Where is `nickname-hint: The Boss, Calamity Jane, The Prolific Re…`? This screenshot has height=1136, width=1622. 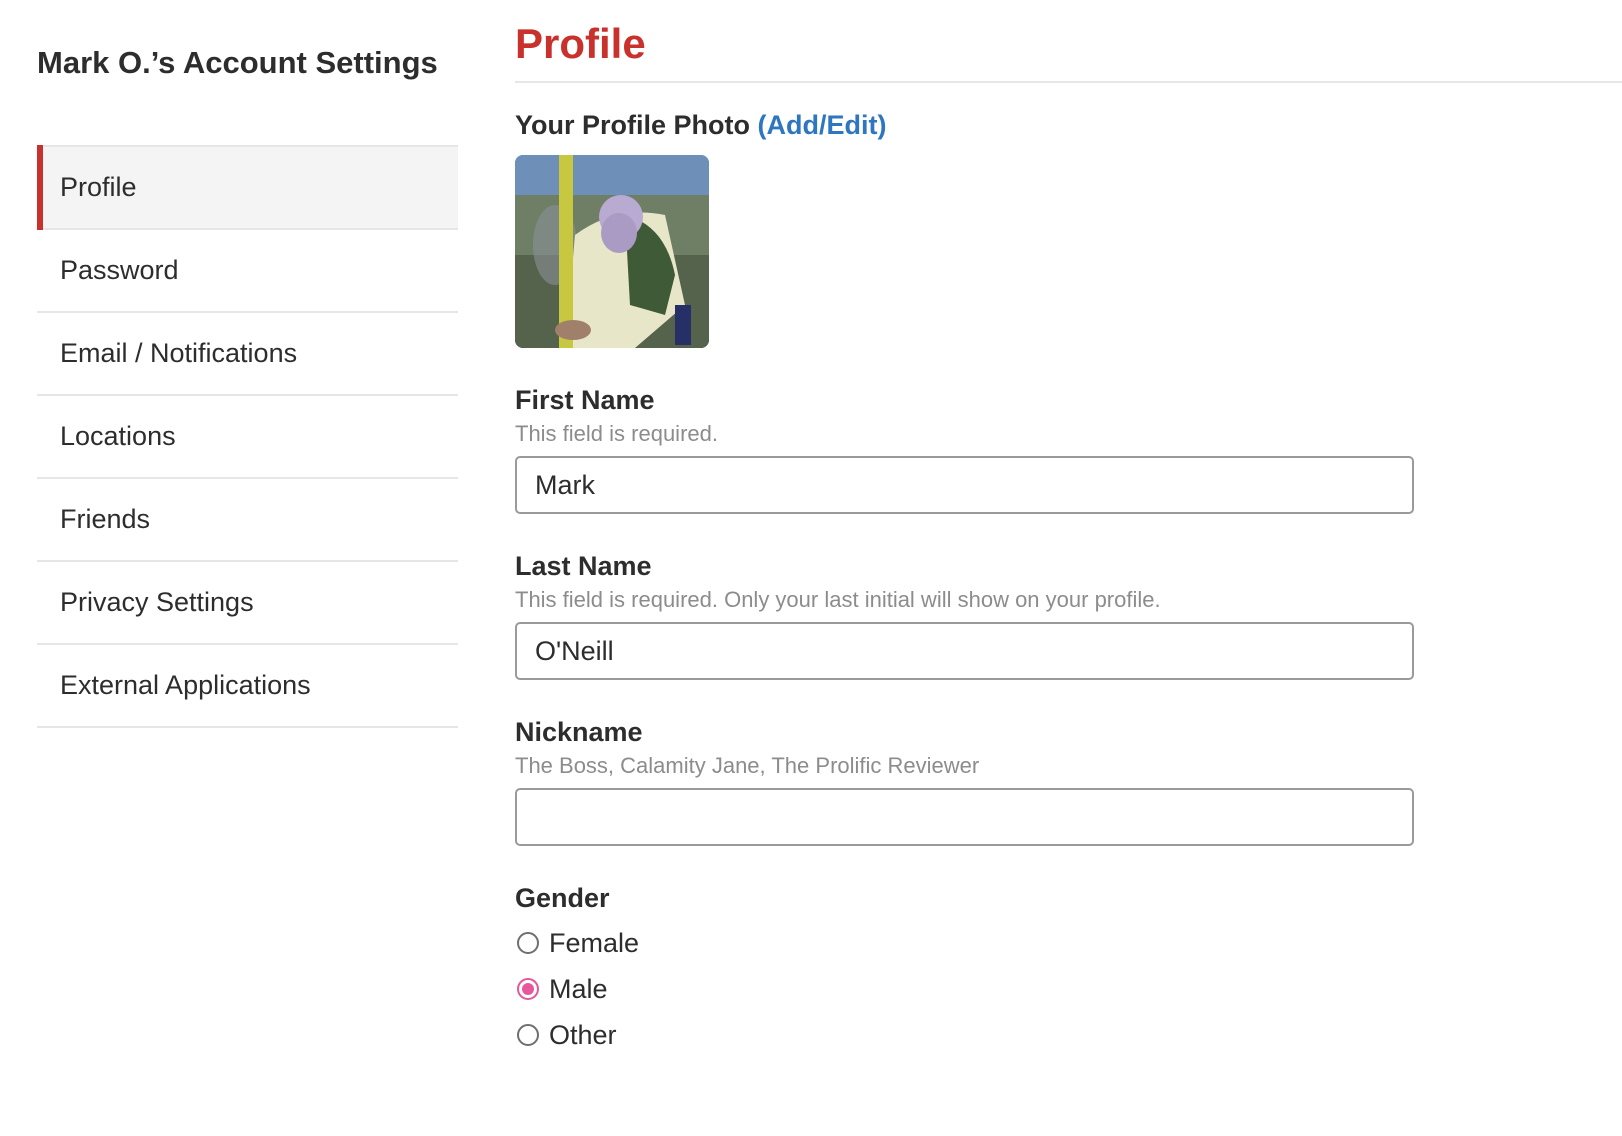 nickname-hint: The Boss, Calamity Jane, The Prolific Re… is located at coordinates (747, 765).